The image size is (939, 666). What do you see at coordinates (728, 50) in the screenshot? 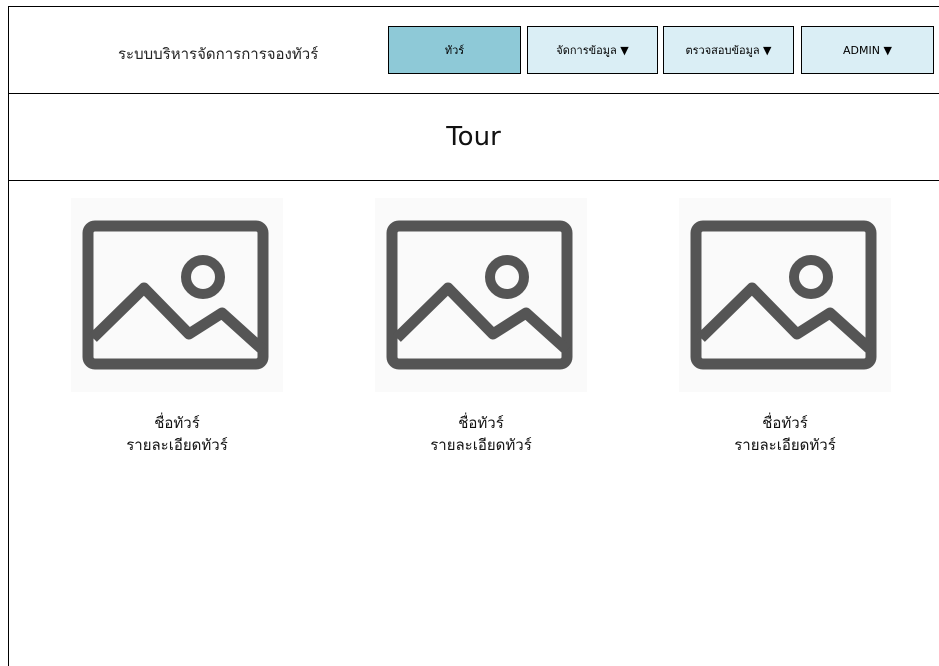
I see `nav-check-data-button: ตรวจสอบข้อมูล ▼` at bounding box center [728, 50].